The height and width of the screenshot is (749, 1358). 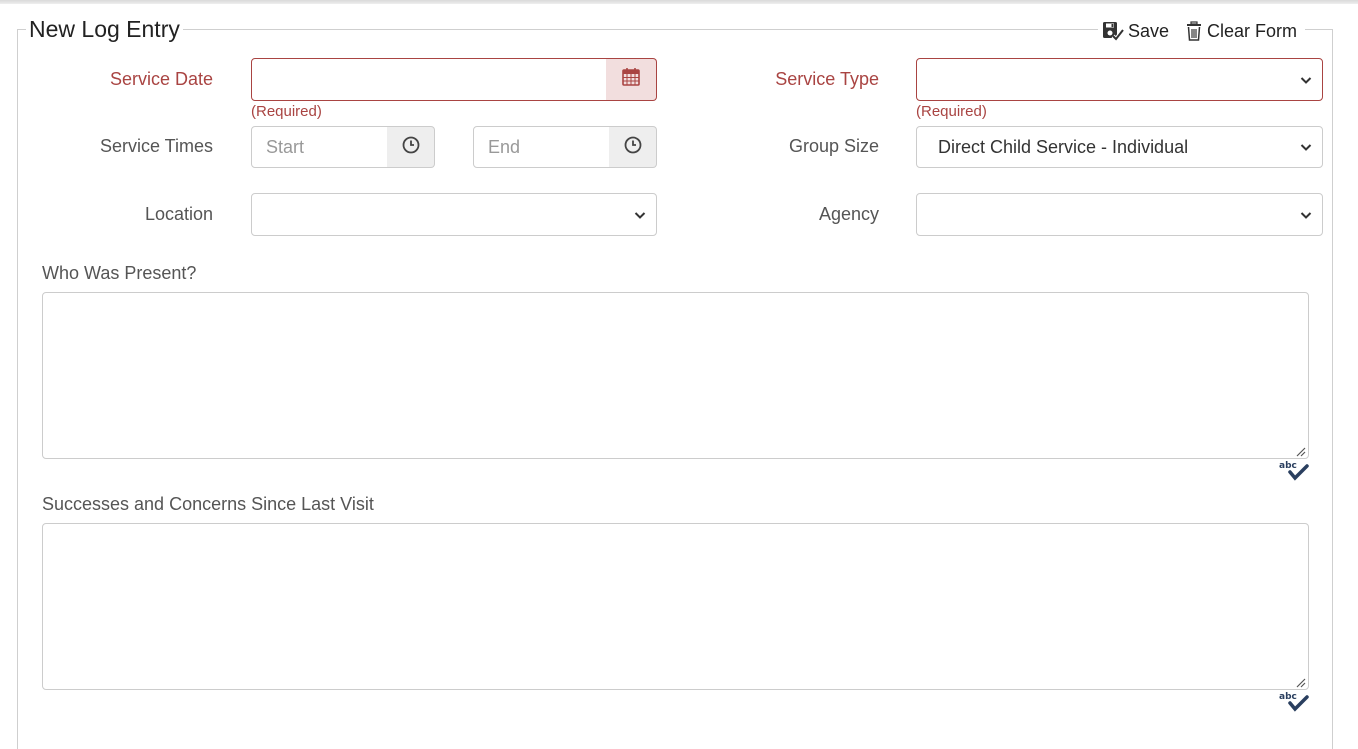 What do you see at coordinates (1119, 79) in the screenshot?
I see `service-type-select` at bounding box center [1119, 79].